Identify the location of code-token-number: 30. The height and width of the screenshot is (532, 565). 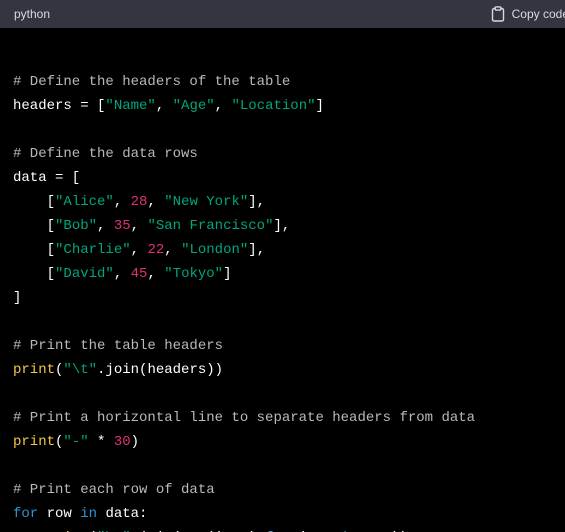
(122, 442).